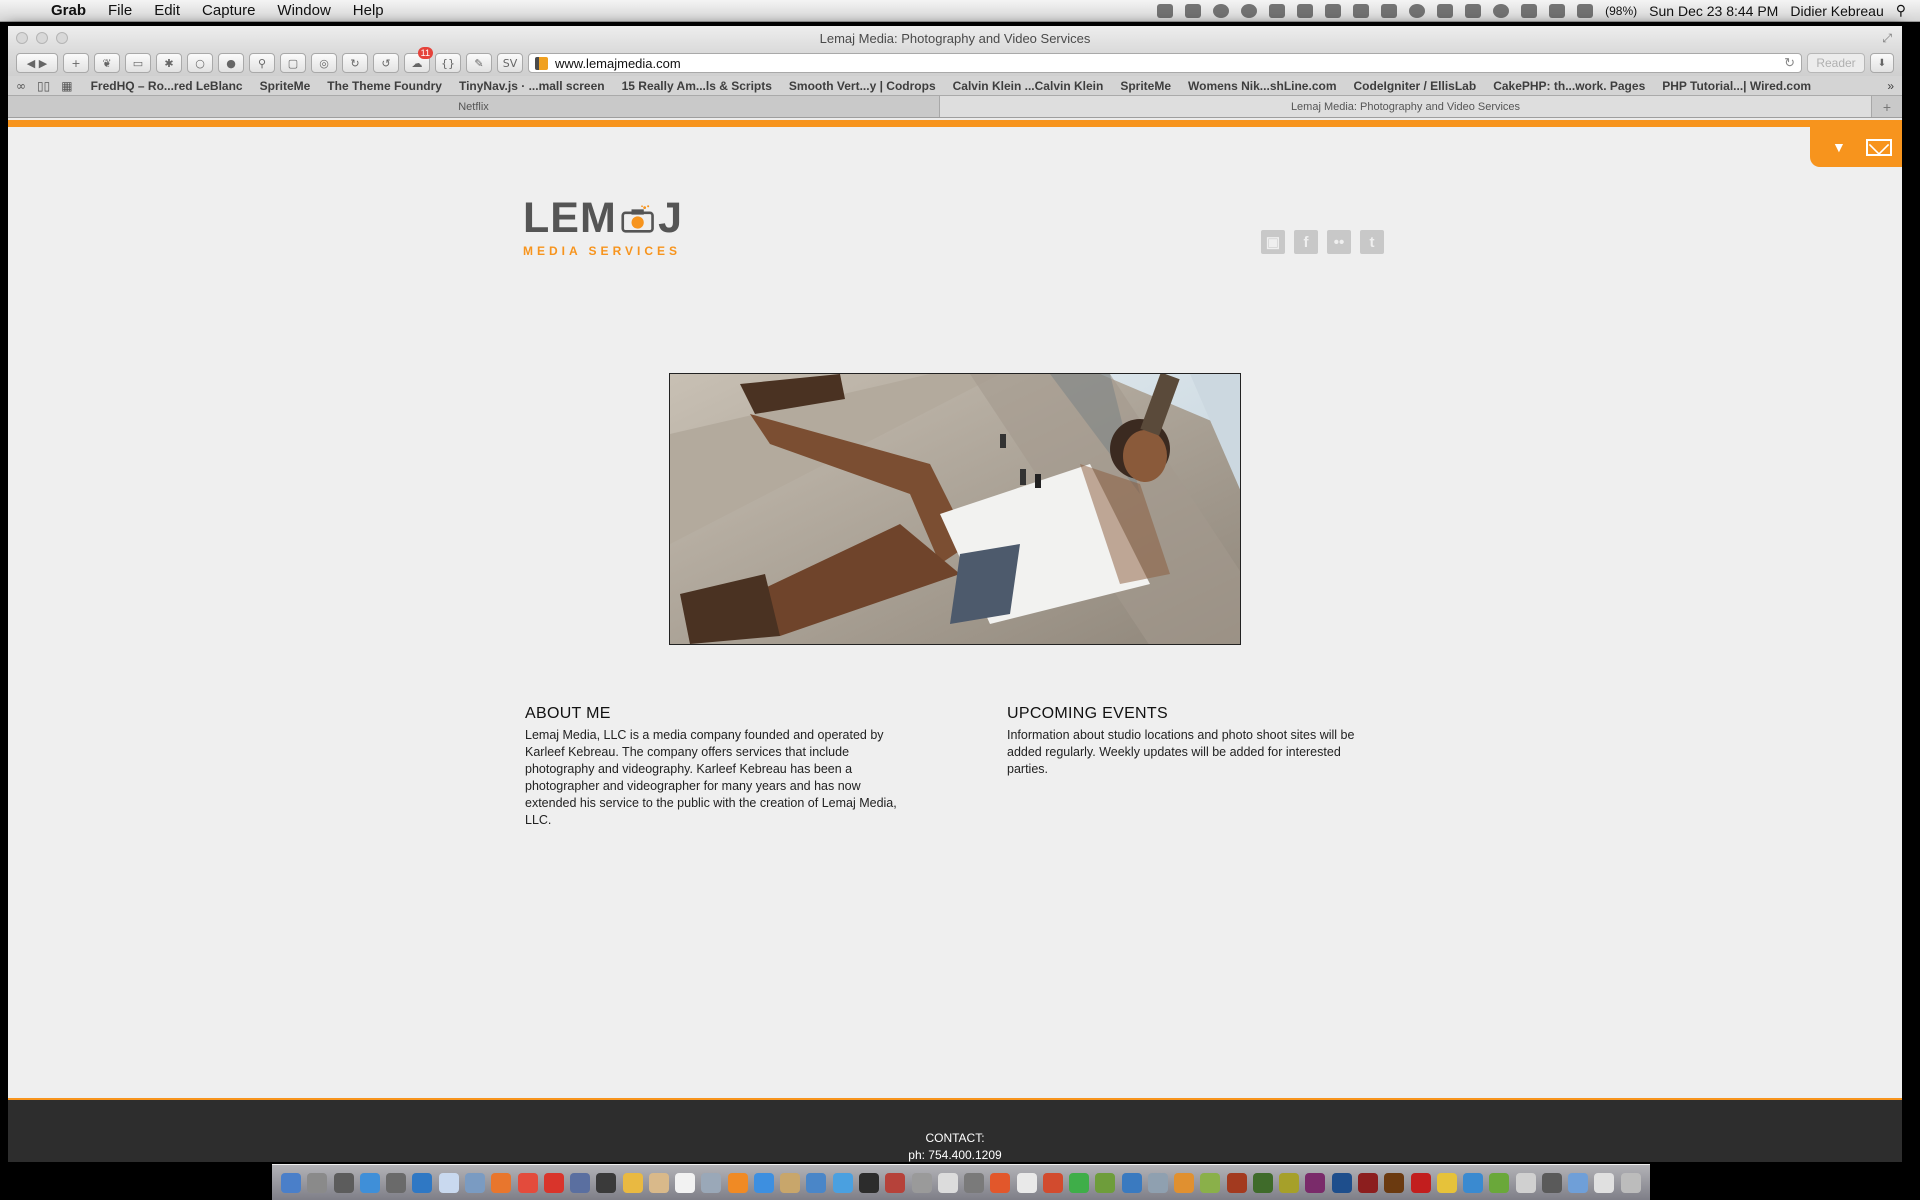 The image size is (1920, 1200). I want to click on illustrator-icon, so click(1394, 1182).